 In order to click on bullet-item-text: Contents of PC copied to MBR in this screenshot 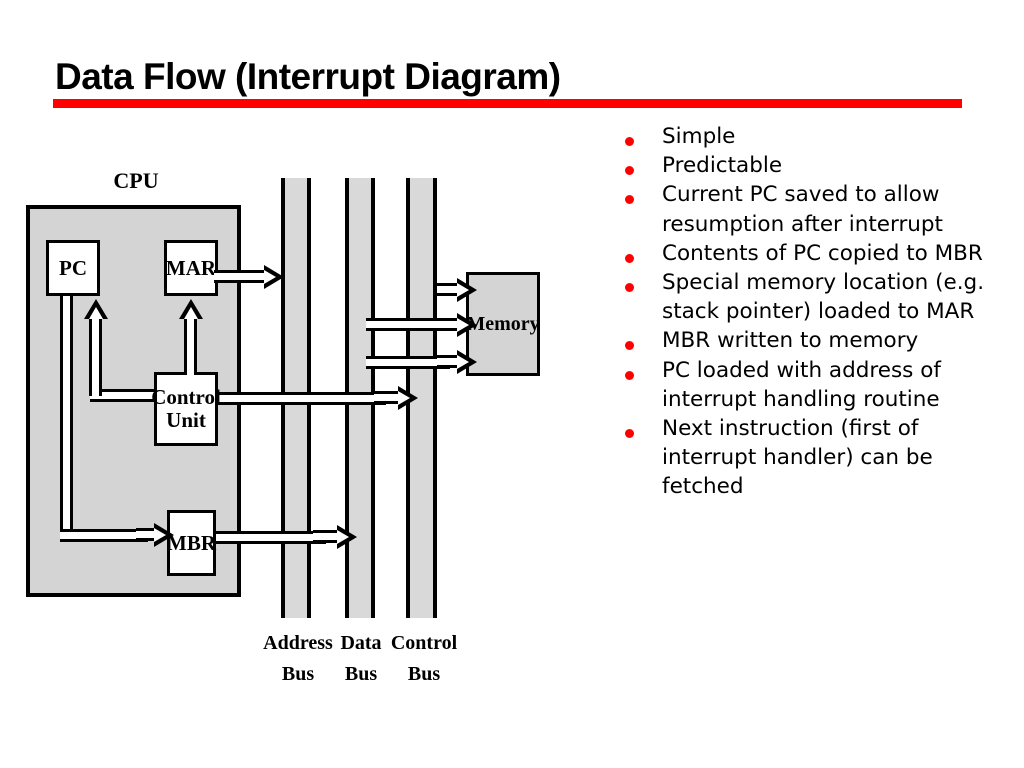, I will do `click(822, 253)`.